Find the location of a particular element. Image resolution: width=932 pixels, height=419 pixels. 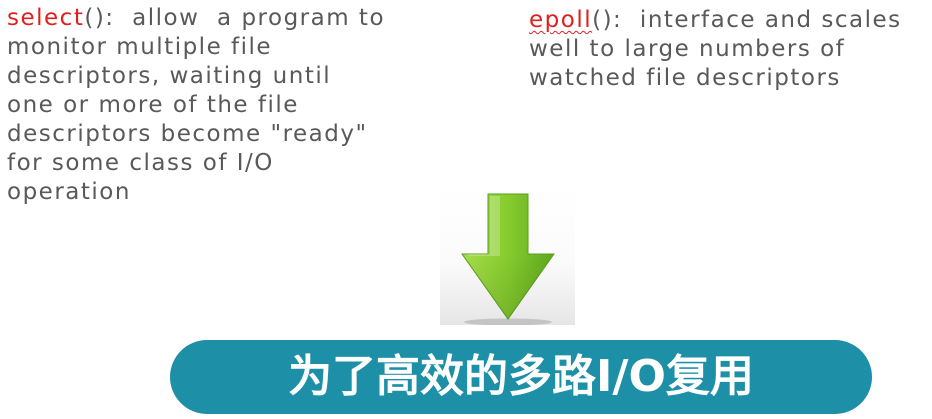

select-line: monitor multiple file is located at coordinates (140, 47).